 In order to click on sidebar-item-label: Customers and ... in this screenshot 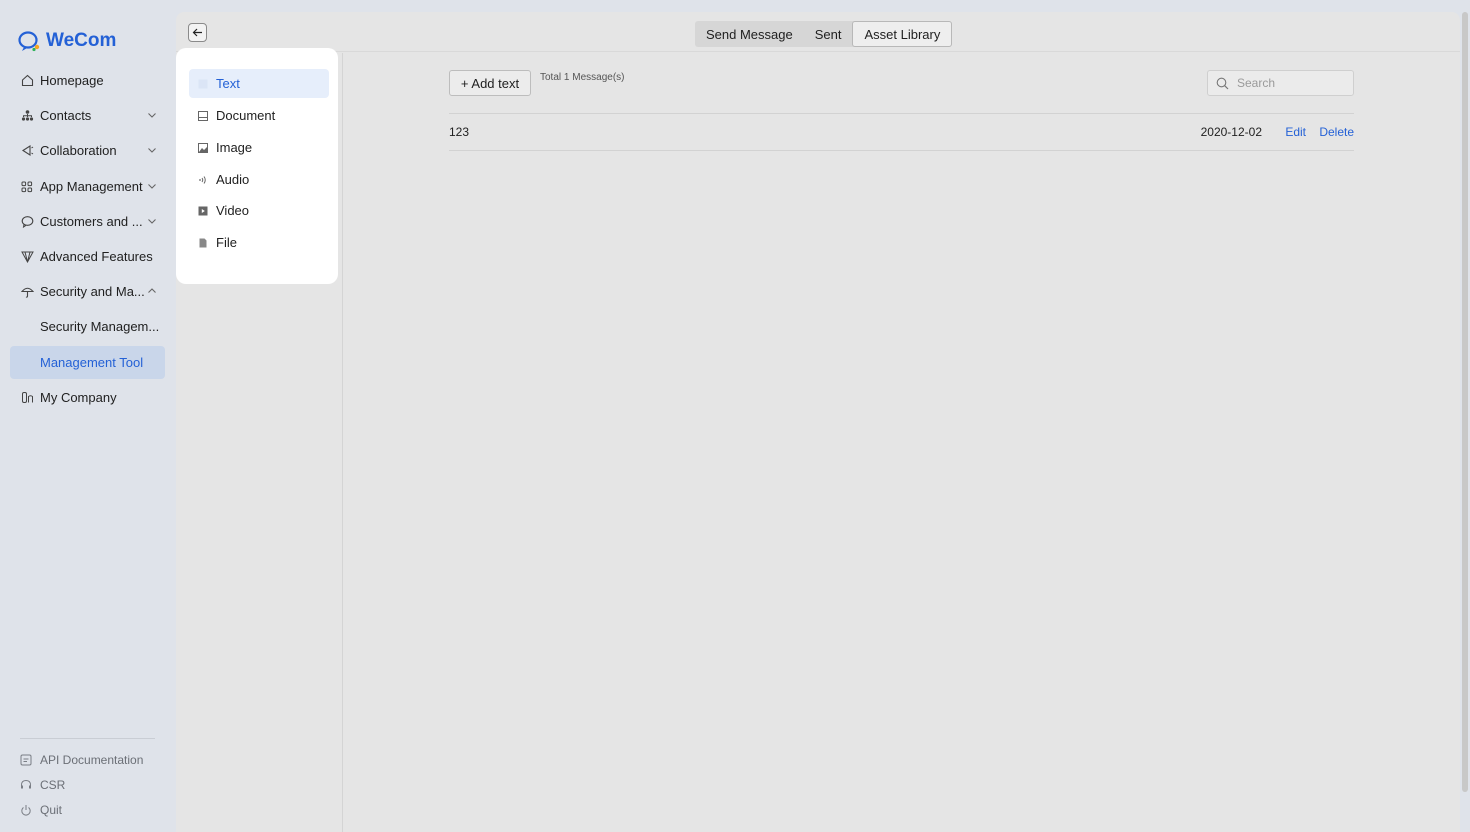, I will do `click(91, 221)`.